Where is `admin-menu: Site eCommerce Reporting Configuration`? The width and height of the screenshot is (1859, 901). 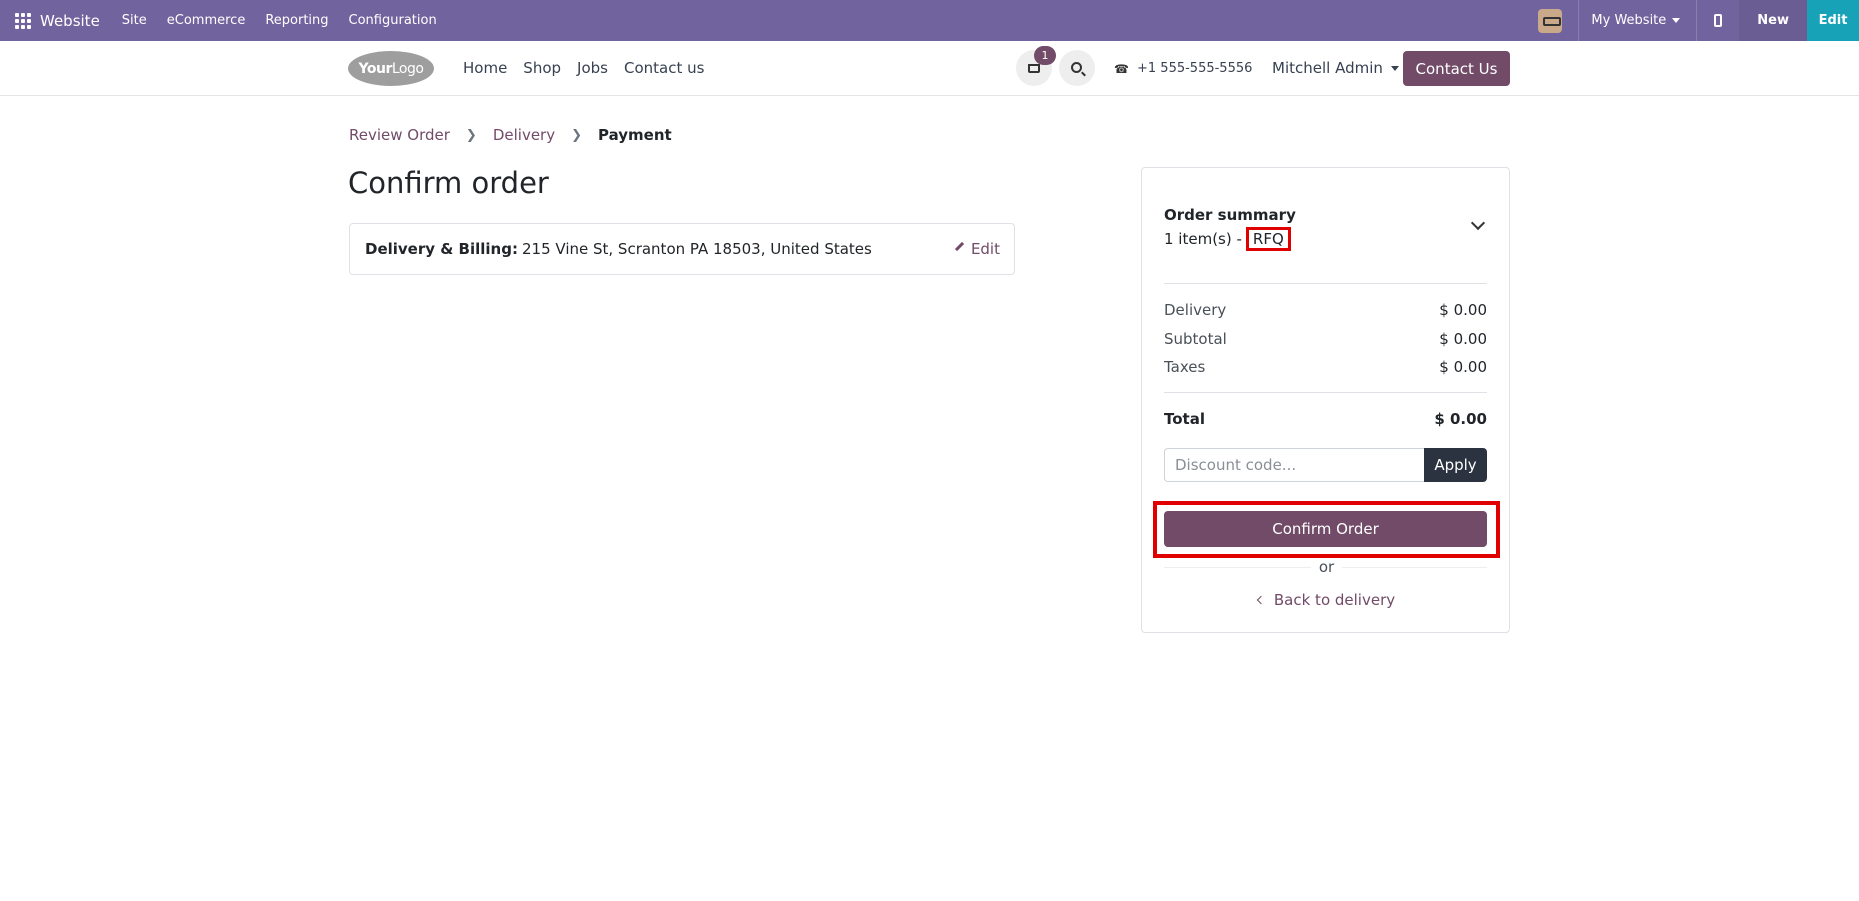
admin-menu: Site eCommerce Reporting Configuration is located at coordinates (279, 20).